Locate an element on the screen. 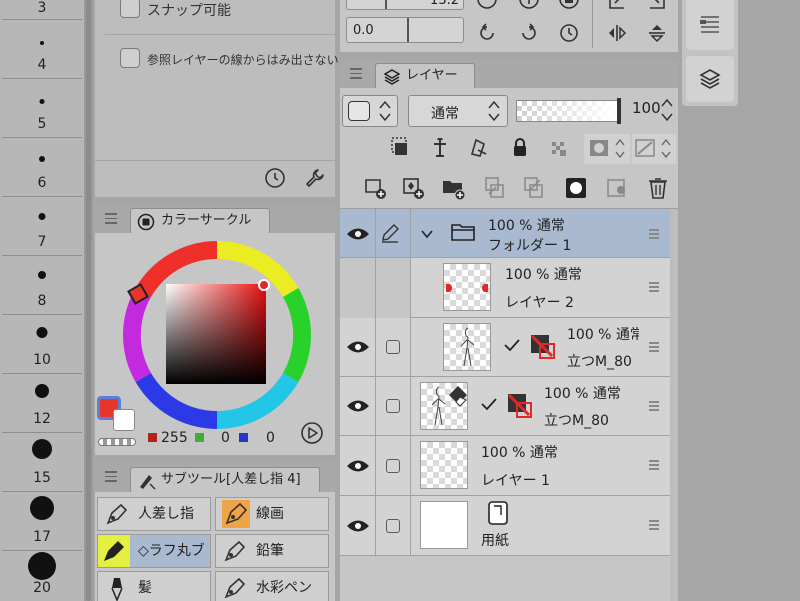 The width and height of the screenshot is (800, 601). rotate-left-icon is located at coordinates (487, 33).